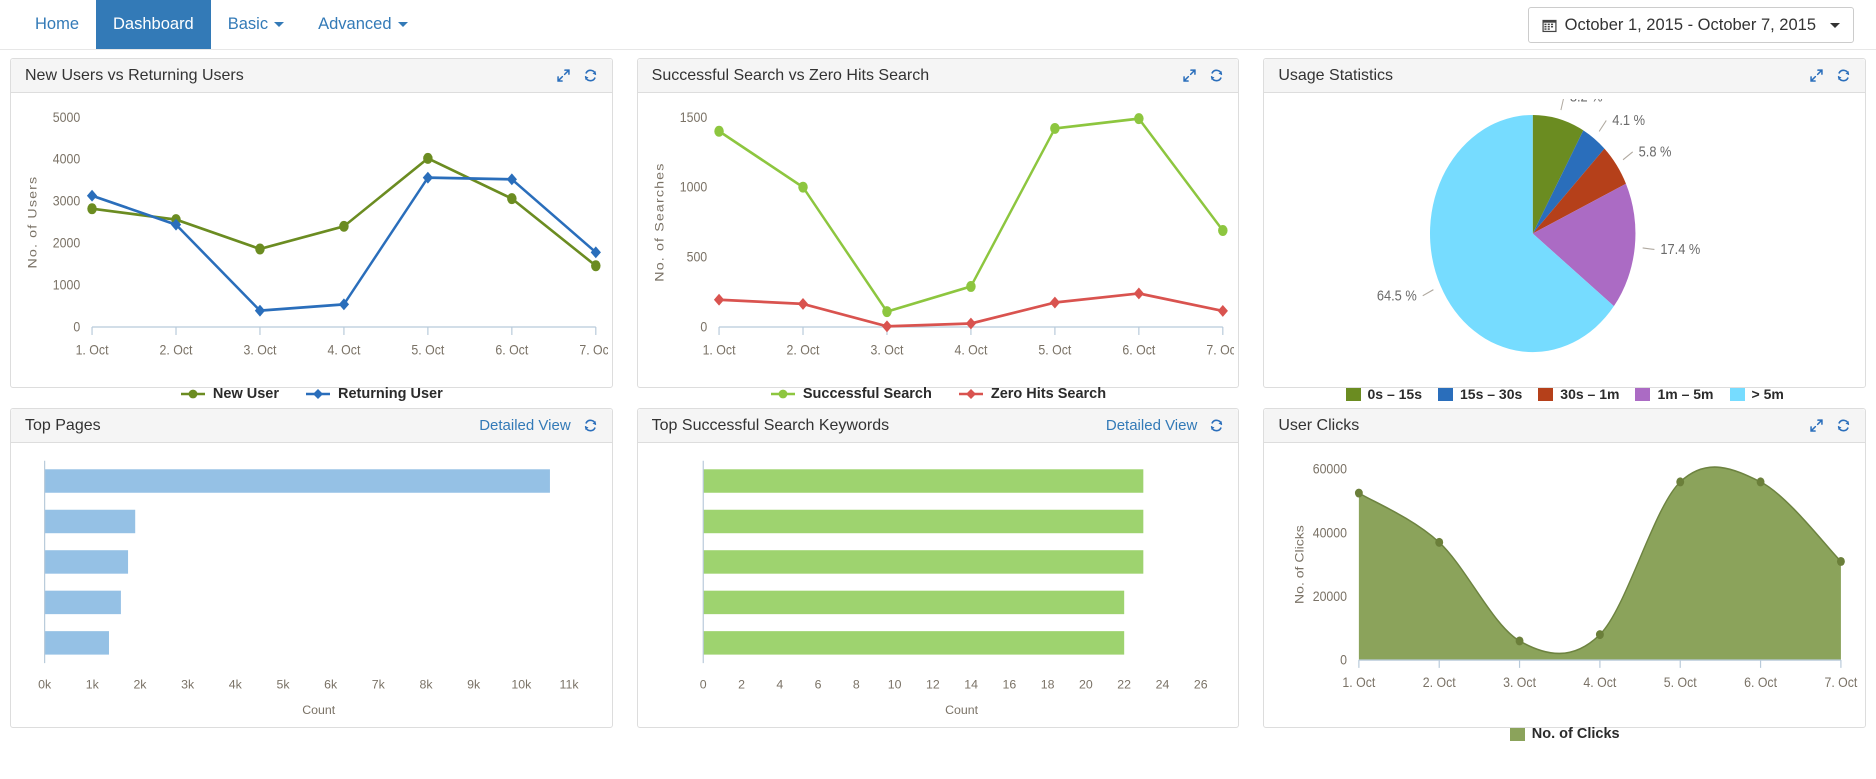 The width and height of the screenshot is (1876, 779). I want to click on legend-label: New User, so click(245, 394).